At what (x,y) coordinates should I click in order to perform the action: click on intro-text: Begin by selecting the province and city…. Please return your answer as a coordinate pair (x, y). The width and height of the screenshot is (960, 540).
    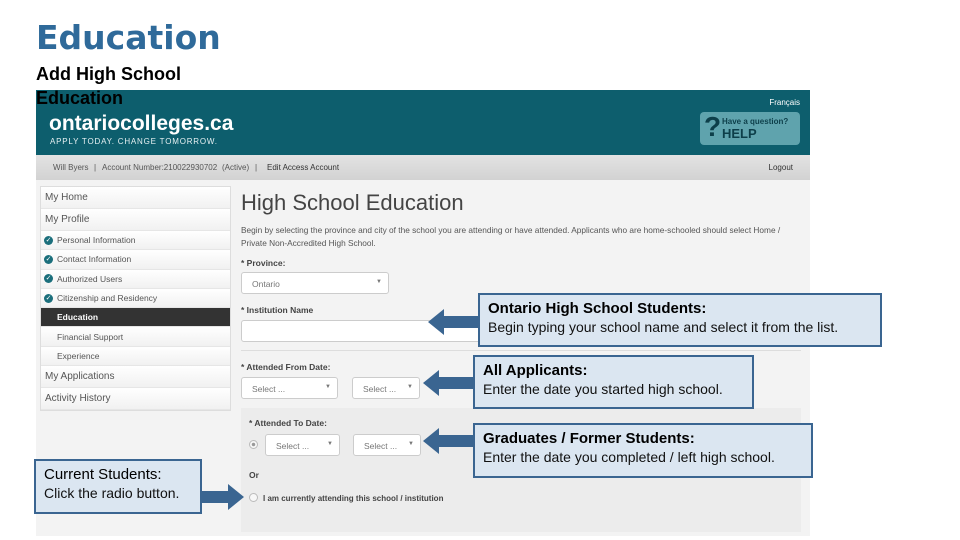
    Looking at the image, I should click on (511, 236).